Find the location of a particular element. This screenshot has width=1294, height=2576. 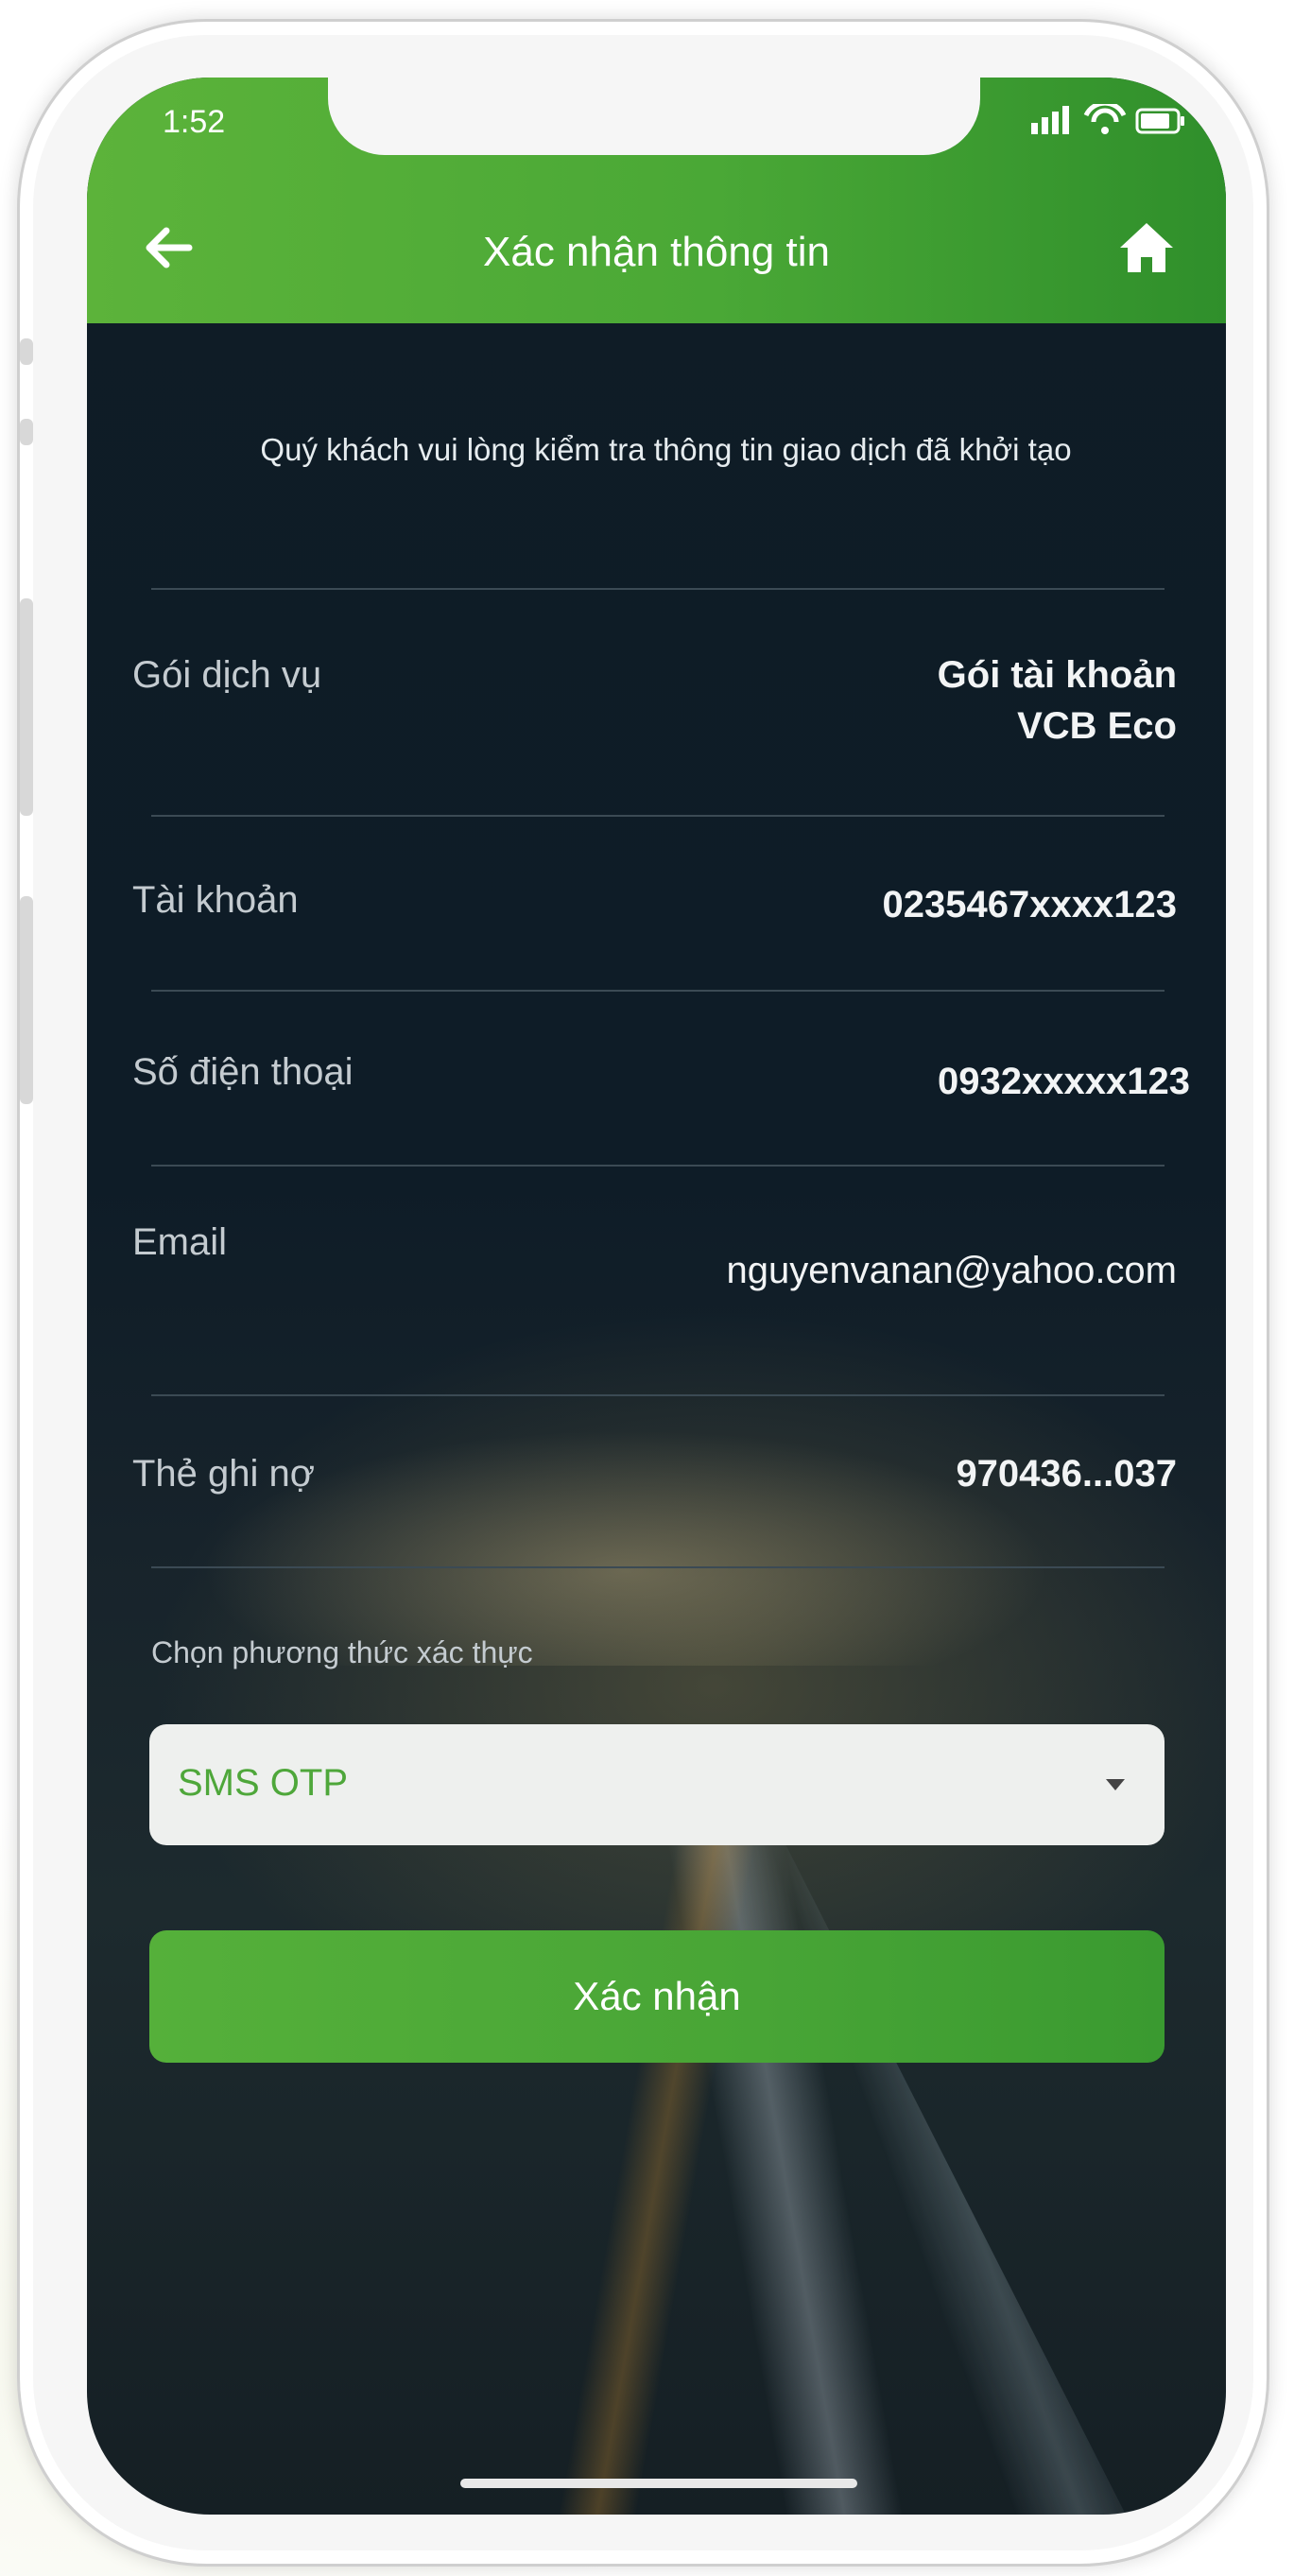

account-label: Tài khoản is located at coordinates (215, 900).